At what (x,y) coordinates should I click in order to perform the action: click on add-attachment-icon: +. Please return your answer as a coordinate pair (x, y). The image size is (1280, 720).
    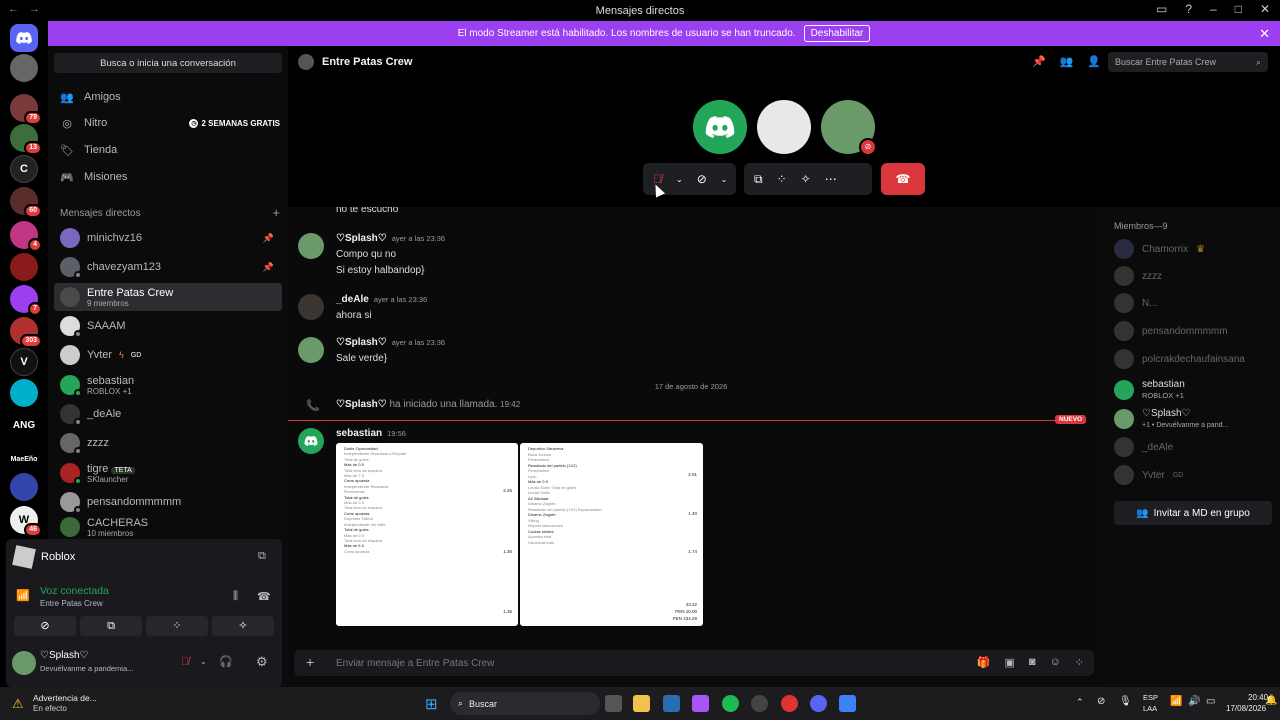
    Looking at the image, I should click on (310, 662).